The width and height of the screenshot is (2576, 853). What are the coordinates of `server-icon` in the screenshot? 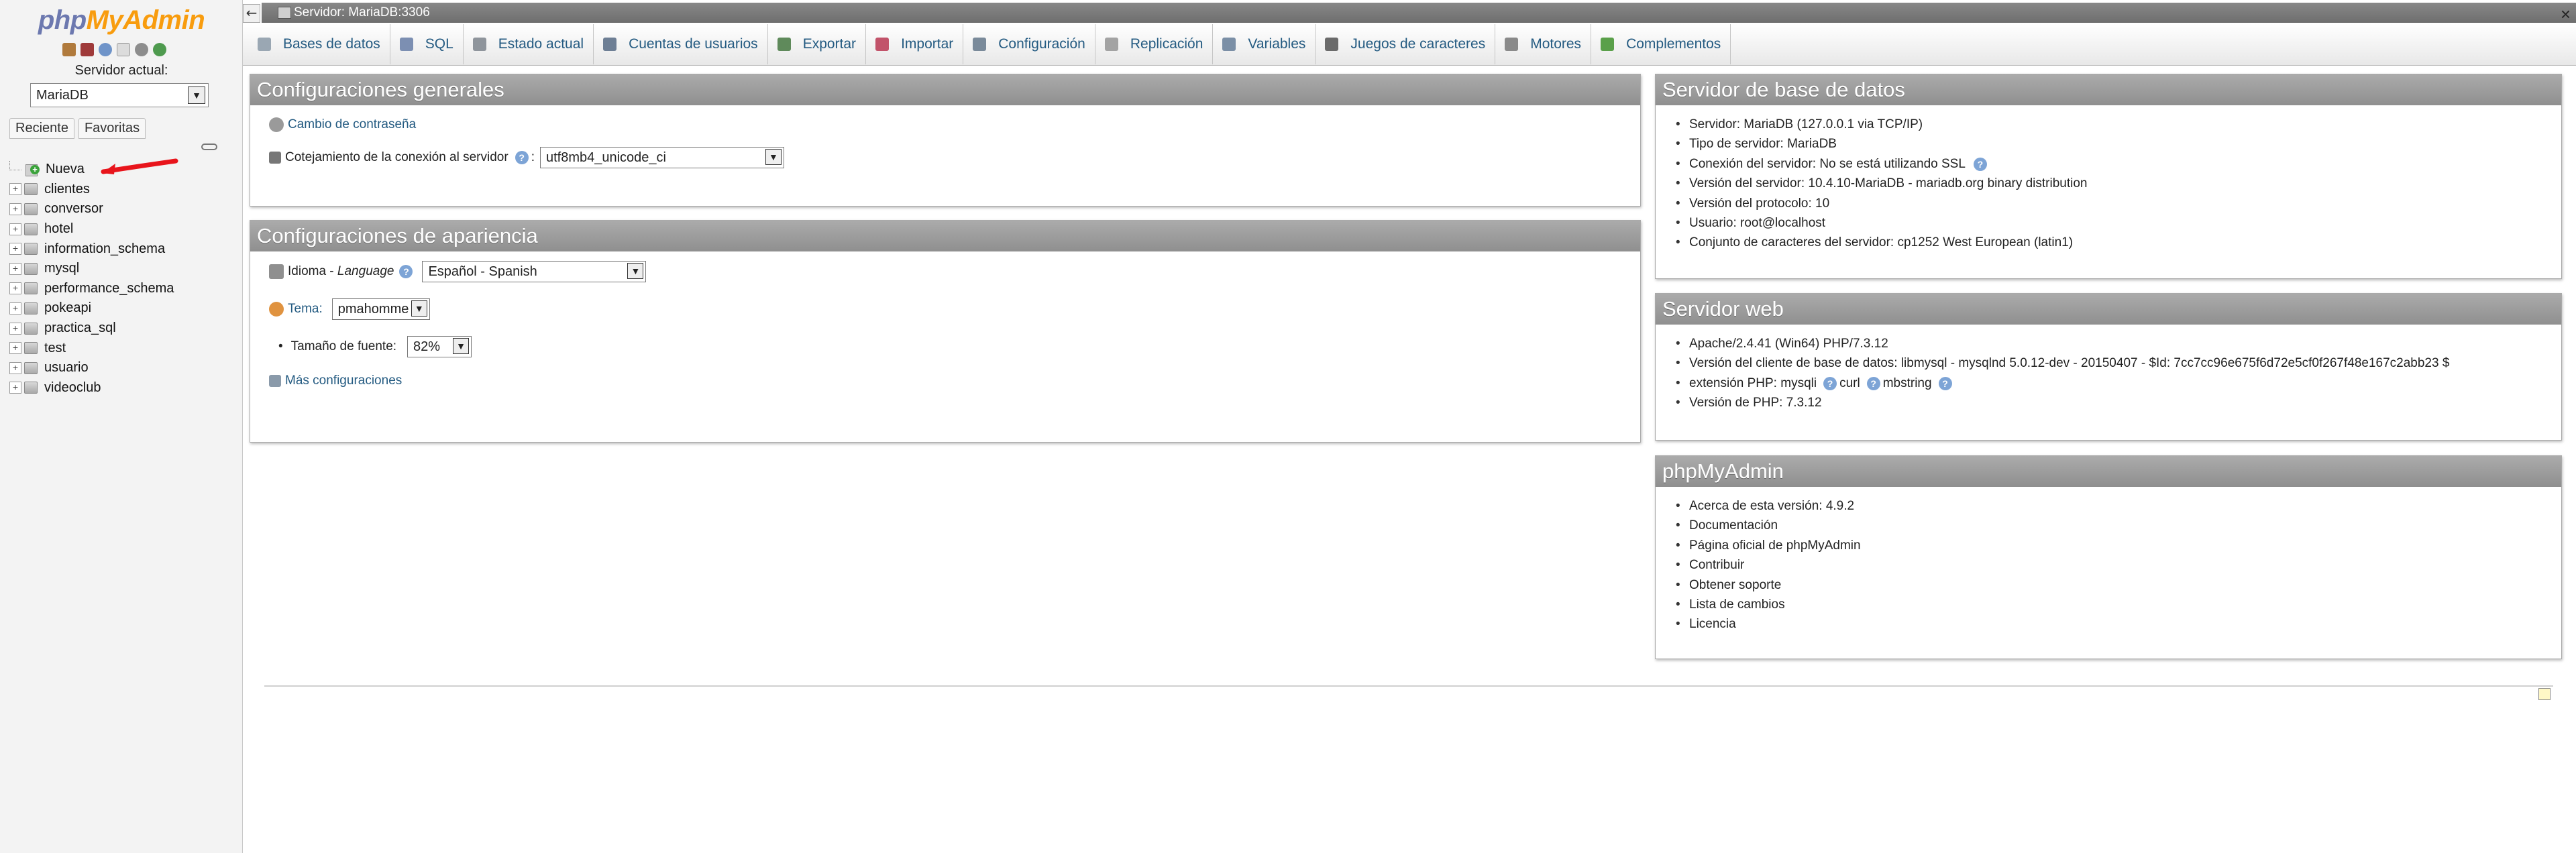 It's located at (284, 13).